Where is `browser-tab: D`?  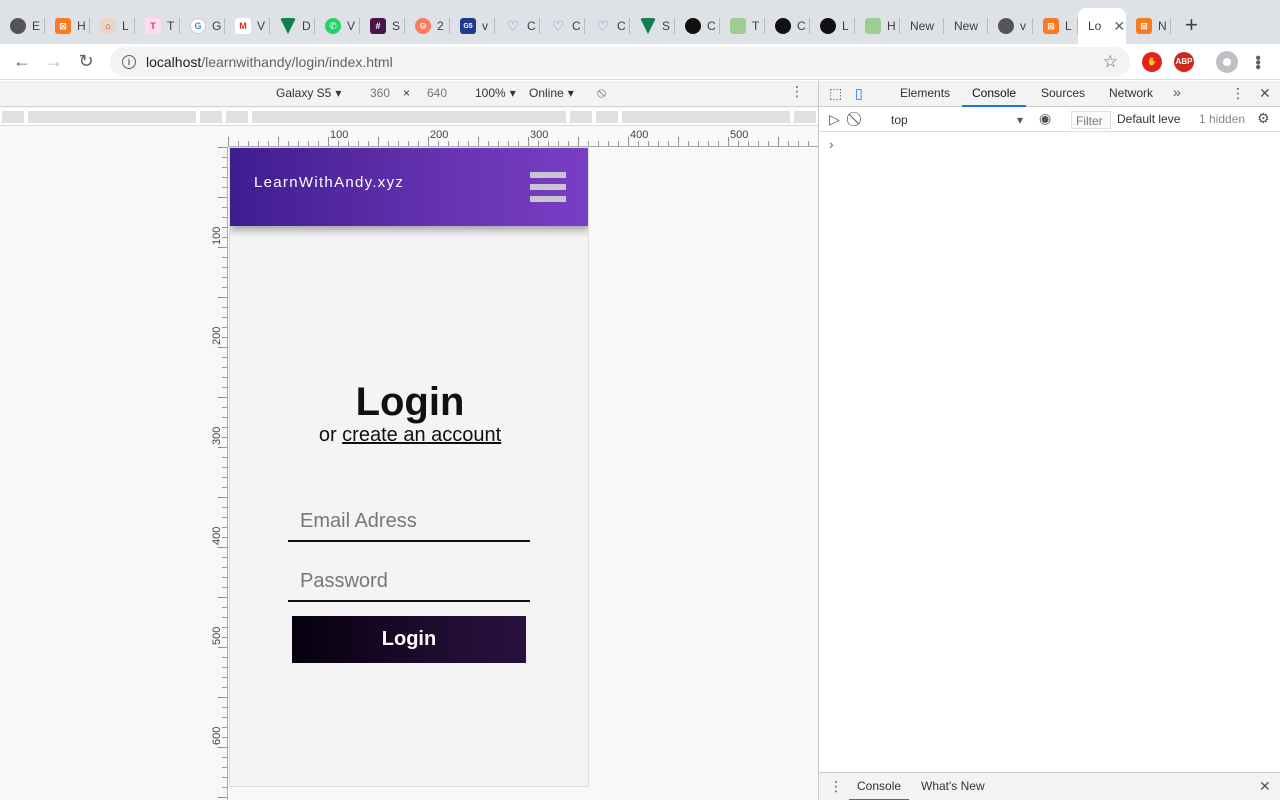 browser-tab: D is located at coordinates (292, 26).